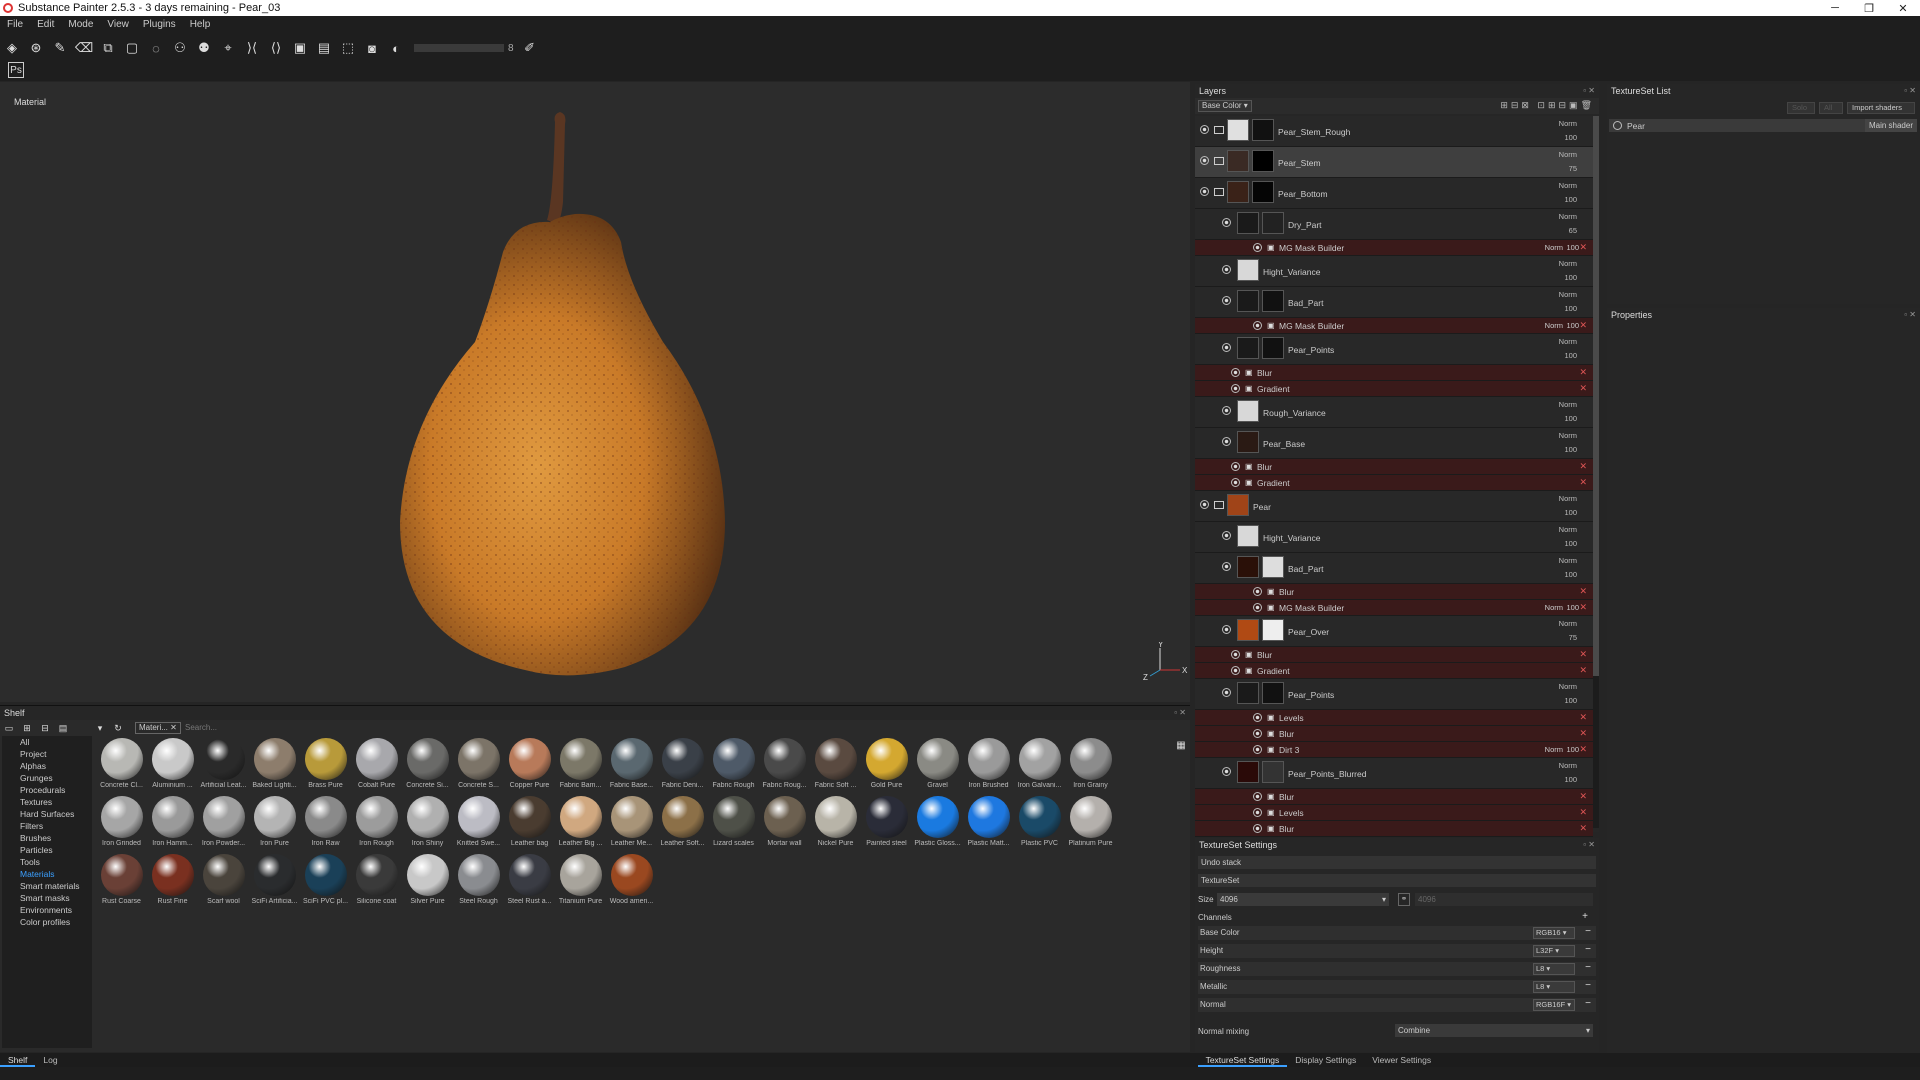  What do you see at coordinates (1547, 105) in the screenshot?
I see `layer-actions: ⊞⊟⊠ ⊡⊞⊟▣🗑` at bounding box center [1547, 105].